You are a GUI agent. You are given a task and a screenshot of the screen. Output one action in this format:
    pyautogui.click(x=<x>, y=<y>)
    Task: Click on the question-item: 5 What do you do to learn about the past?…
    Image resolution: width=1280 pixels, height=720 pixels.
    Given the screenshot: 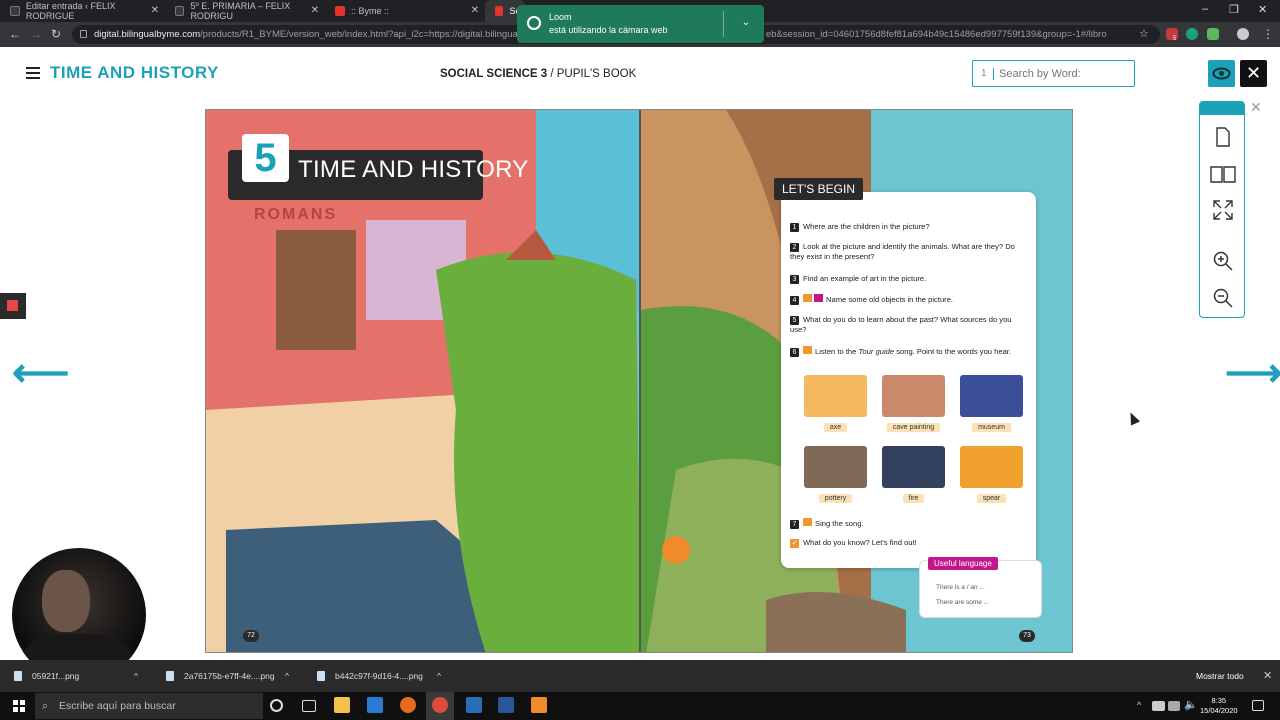 What is the action you would take?
    pyautogui.click(x=910, y=325)
    